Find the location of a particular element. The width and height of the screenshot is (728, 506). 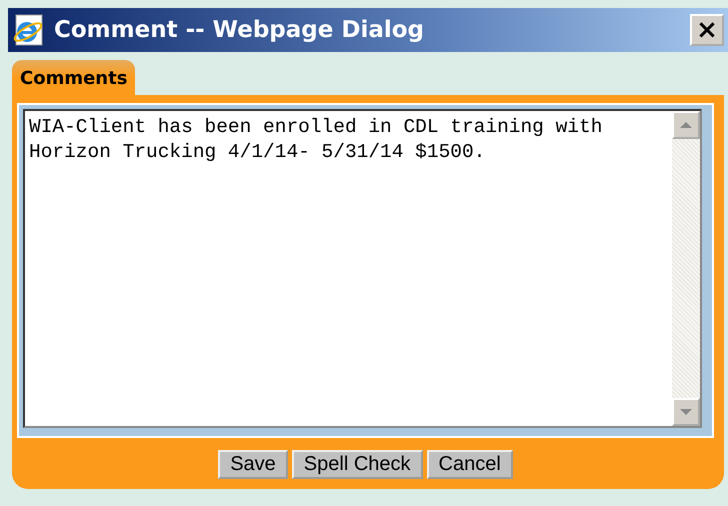

dialog-button: Save is located at coordinates (253, 464).